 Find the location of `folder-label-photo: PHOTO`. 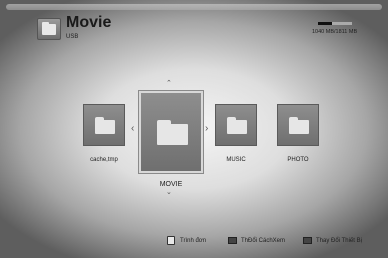

folder-label-photo: PHOTO is located at coordinates (298, 160).